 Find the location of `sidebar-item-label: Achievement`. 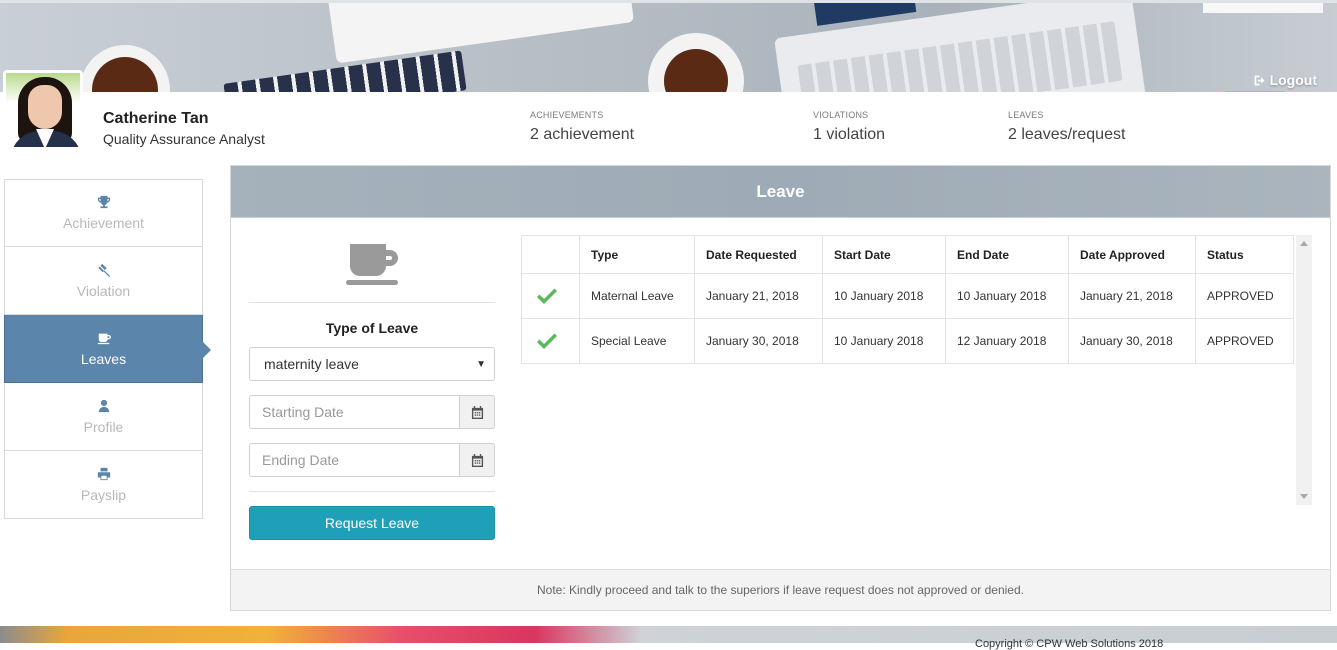

sidebar-item-label: Achievement is located at coordinates (103, 223).